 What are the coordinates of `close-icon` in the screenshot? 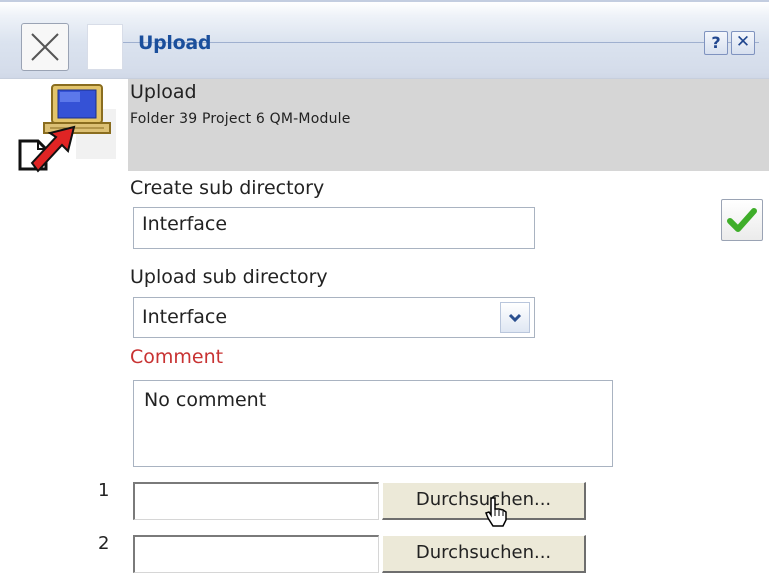 It's located at (45, 47).